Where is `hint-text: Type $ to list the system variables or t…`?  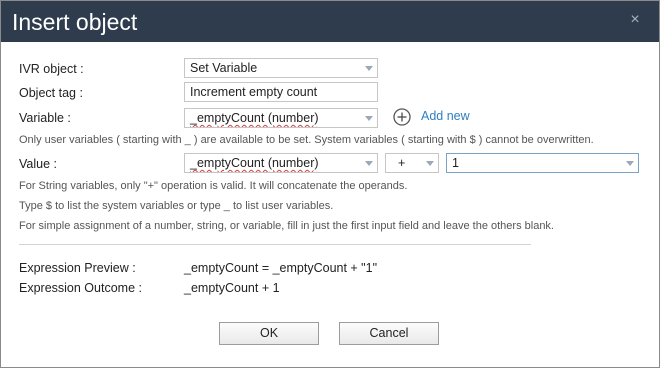 hint-text: Type $ to list the system variables or t… is located at coordinates (176, 206).